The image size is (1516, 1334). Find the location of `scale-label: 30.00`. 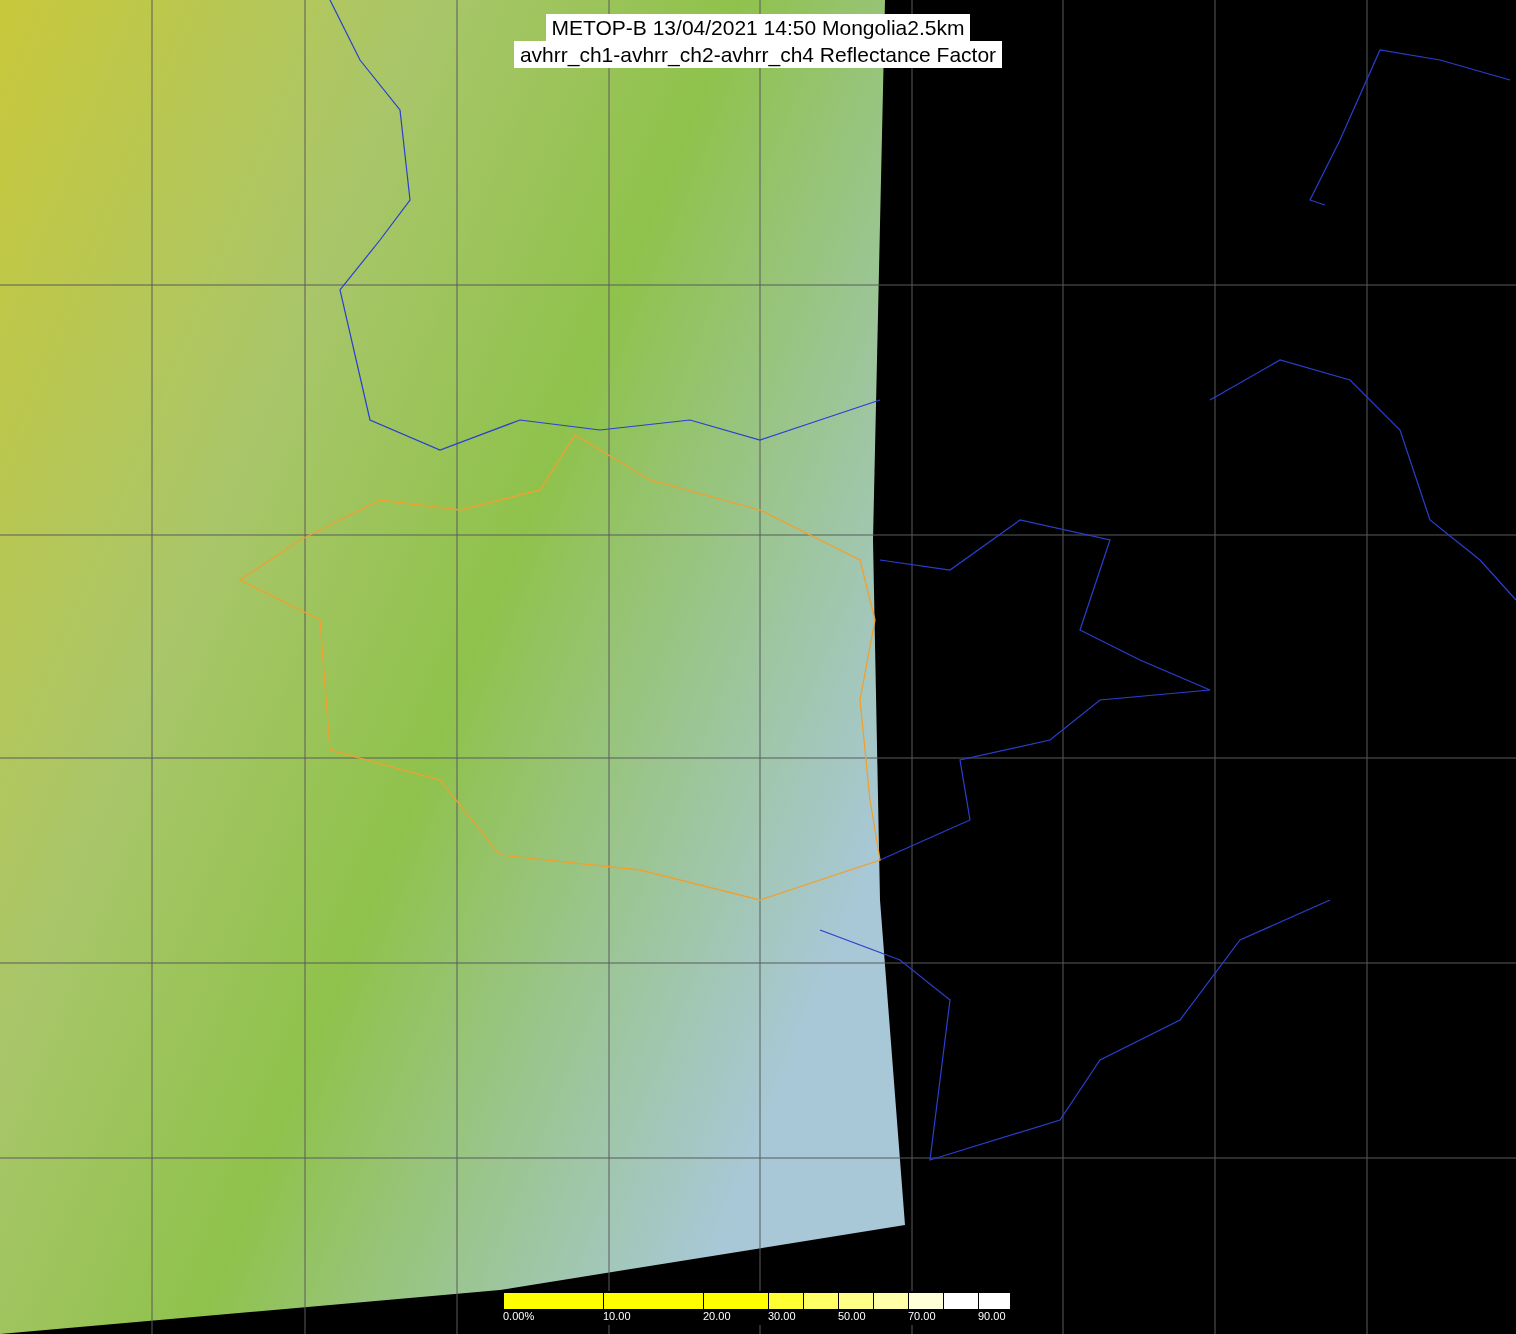

scale-label: 30.00 is located at coordinates (782, 1316).